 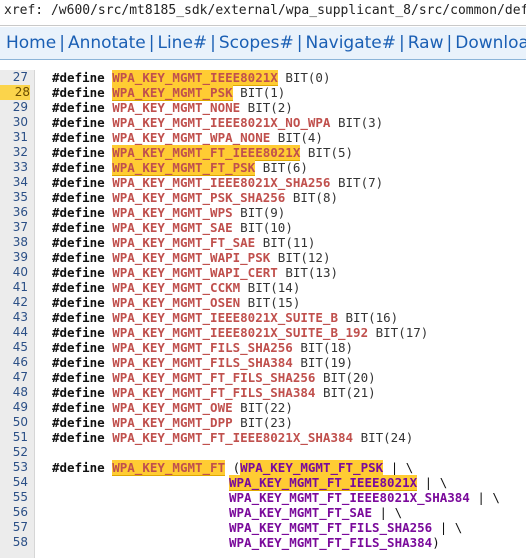 What do you see at coordinates (169, 468) in the screenshot?
I see `macro-name: WPA_KEY_MGMT_FT` at bounding box center [169, 468].